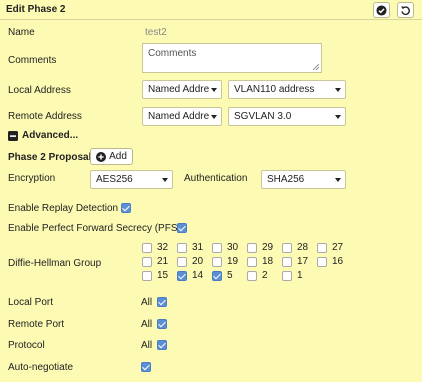  I want to click on dh-group-2-label: 2, so click(265, 275).